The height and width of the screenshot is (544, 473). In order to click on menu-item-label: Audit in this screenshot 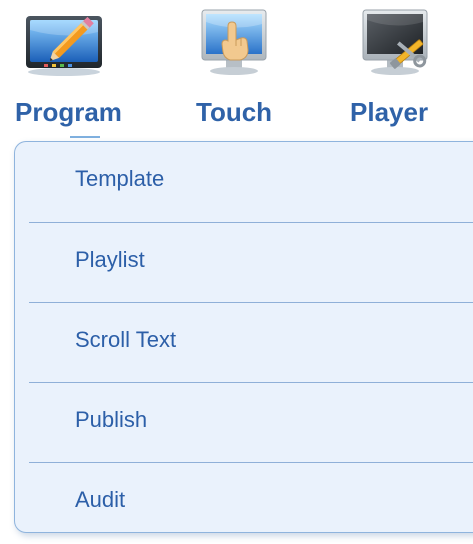, I will do `click(100, 499)`.